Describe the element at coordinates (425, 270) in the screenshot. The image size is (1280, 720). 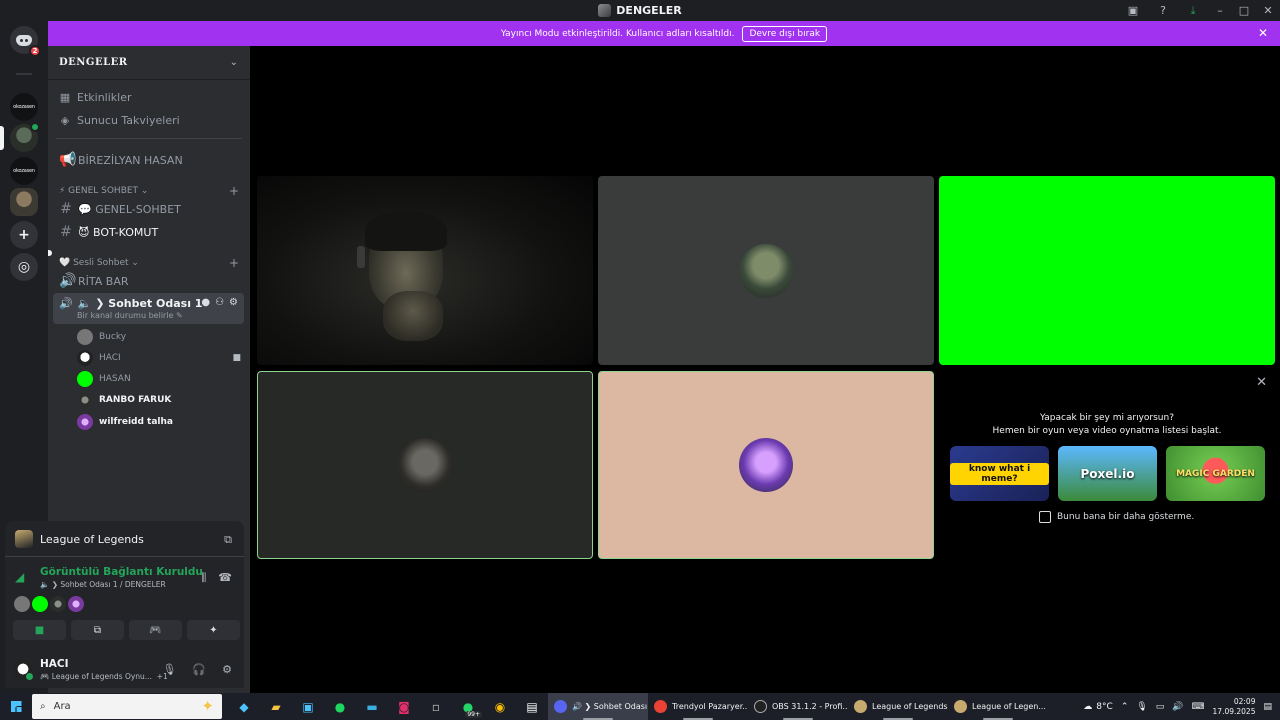
I see `video-tile-camera` at that location.